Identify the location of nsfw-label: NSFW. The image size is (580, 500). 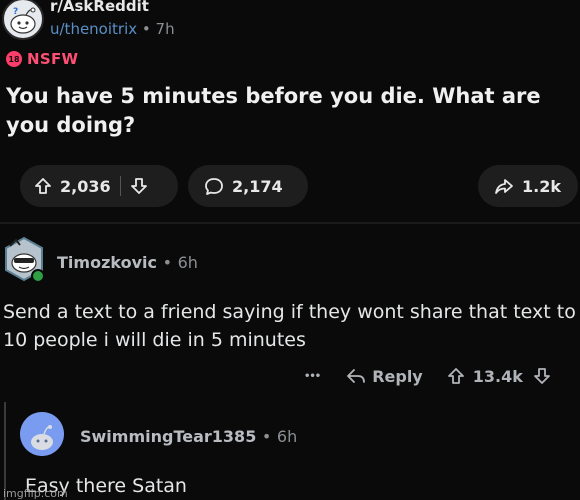
(53, 59).